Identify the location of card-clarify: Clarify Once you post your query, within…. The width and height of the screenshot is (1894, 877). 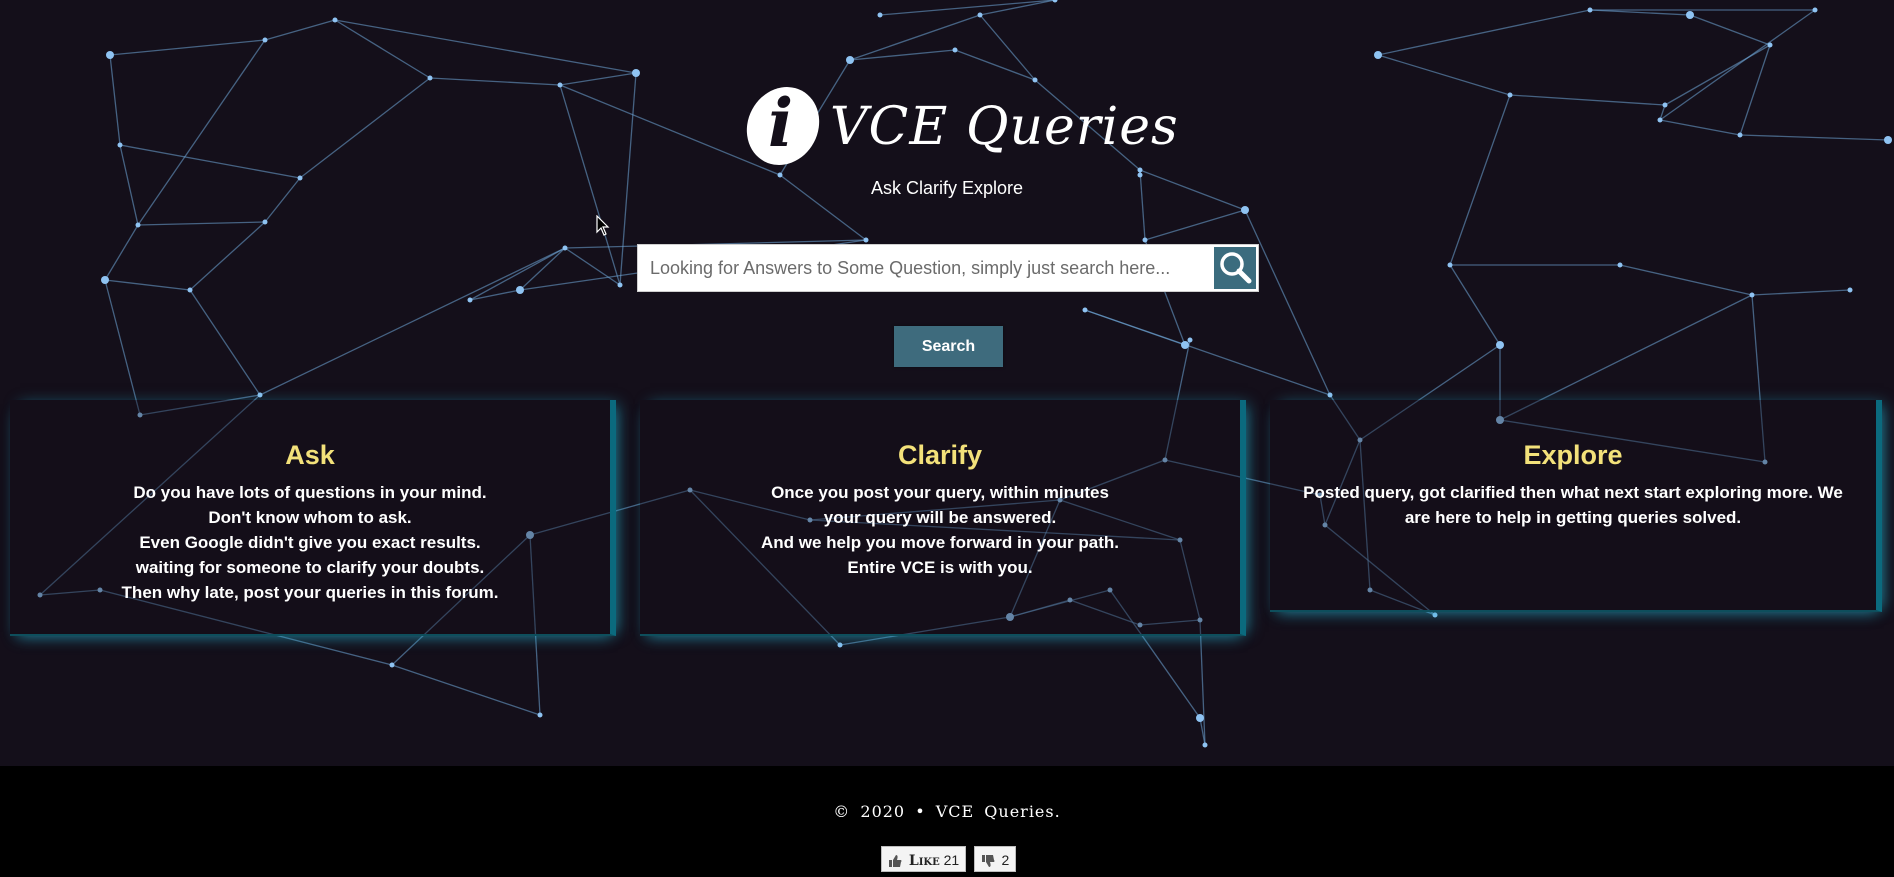
(943, 518).